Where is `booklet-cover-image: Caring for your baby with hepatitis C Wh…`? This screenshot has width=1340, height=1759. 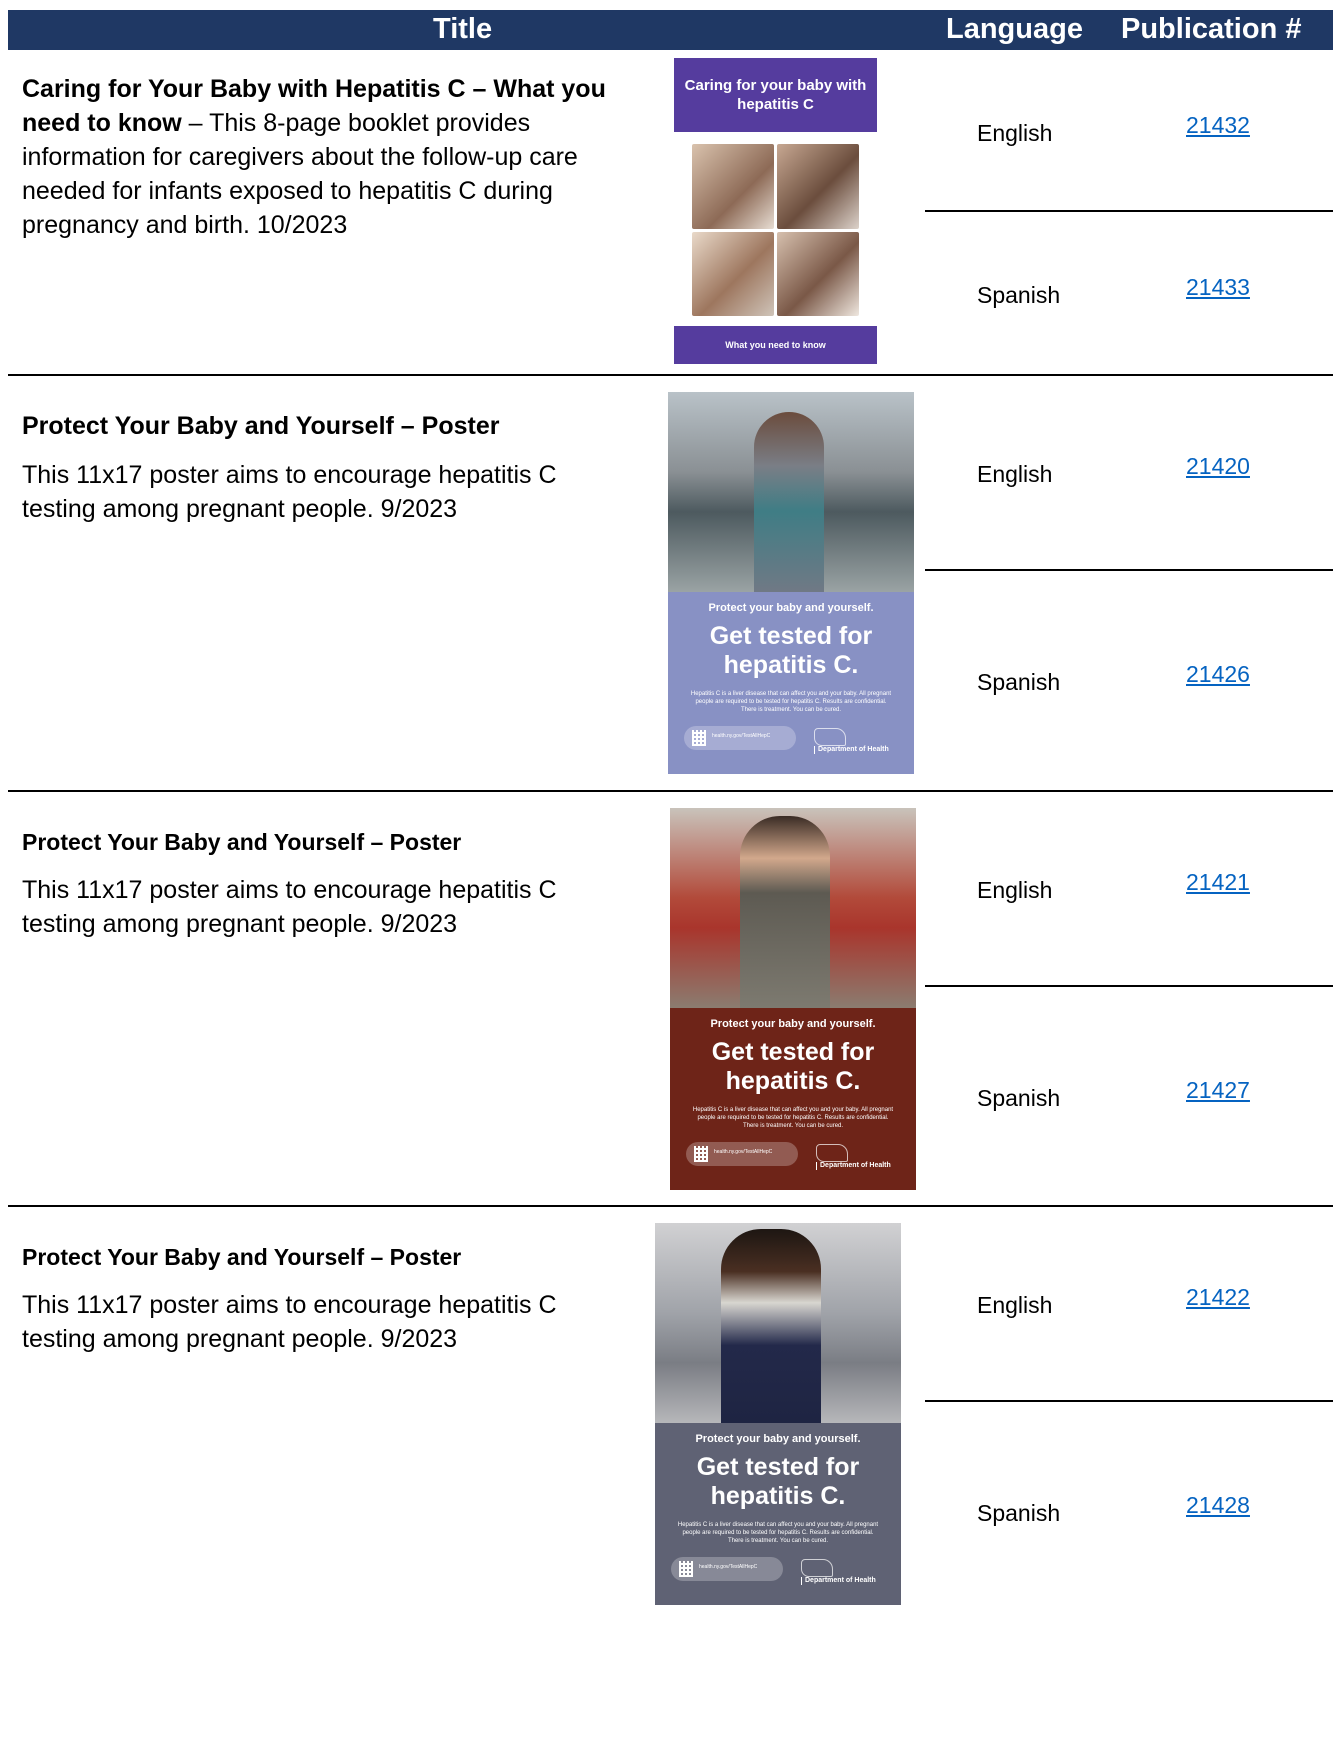
booklet-cover-image: Caring for your baby with hepatitis C Wh… is located at coordinates (775, 211).